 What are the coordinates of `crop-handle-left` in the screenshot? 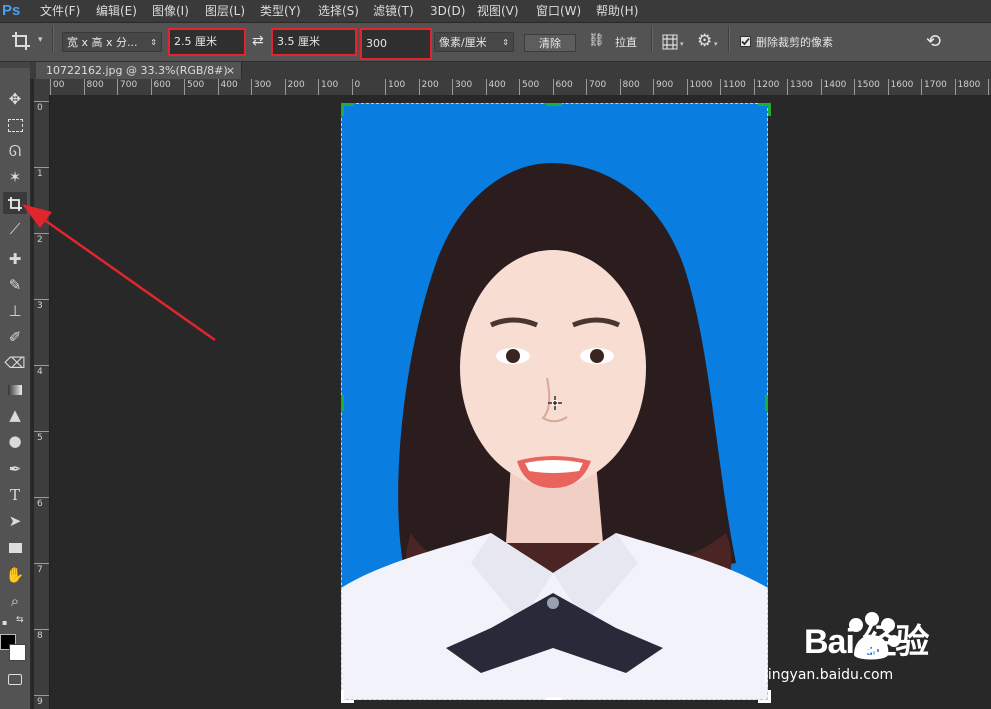 It's located at (342, 403).